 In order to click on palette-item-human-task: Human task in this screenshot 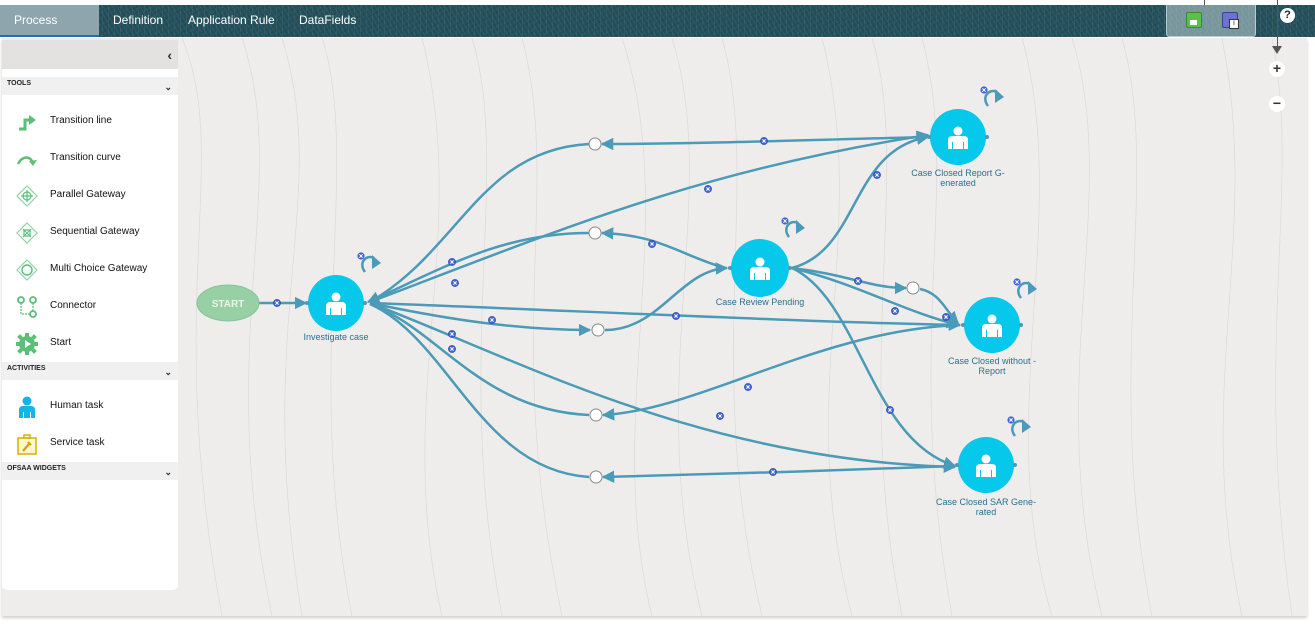, I will do `click(90, 406)`.